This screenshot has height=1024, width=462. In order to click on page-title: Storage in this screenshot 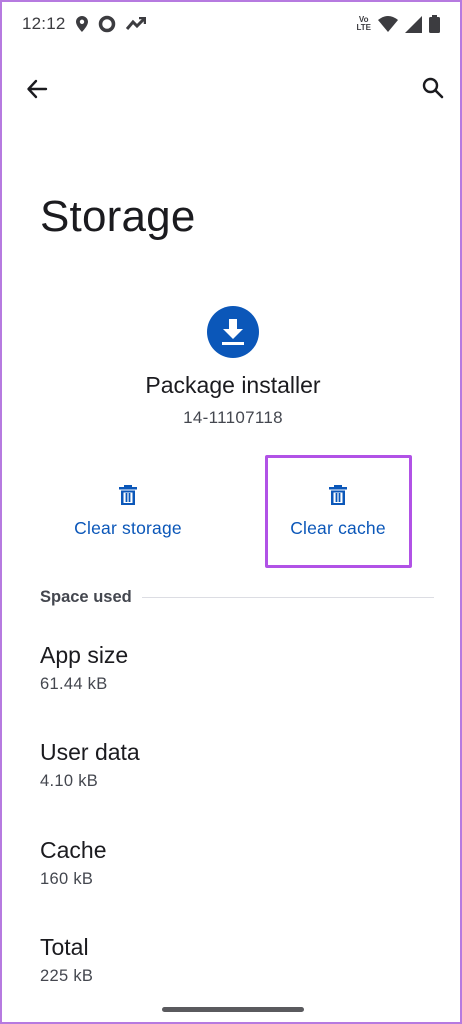, I will do `click(118, 216)`.